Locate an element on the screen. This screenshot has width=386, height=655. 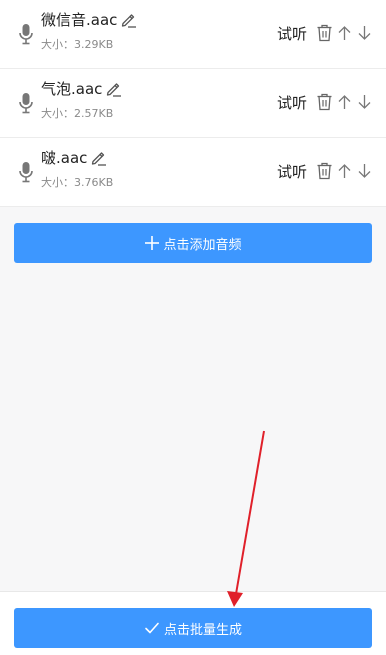
file-size: 大小：3.29KB is located at coordinates (77, 44).